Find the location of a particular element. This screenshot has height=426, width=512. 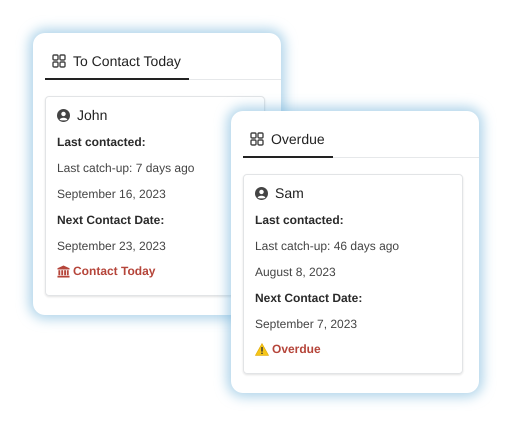

warning-icon is located at coordinates (262, 349).